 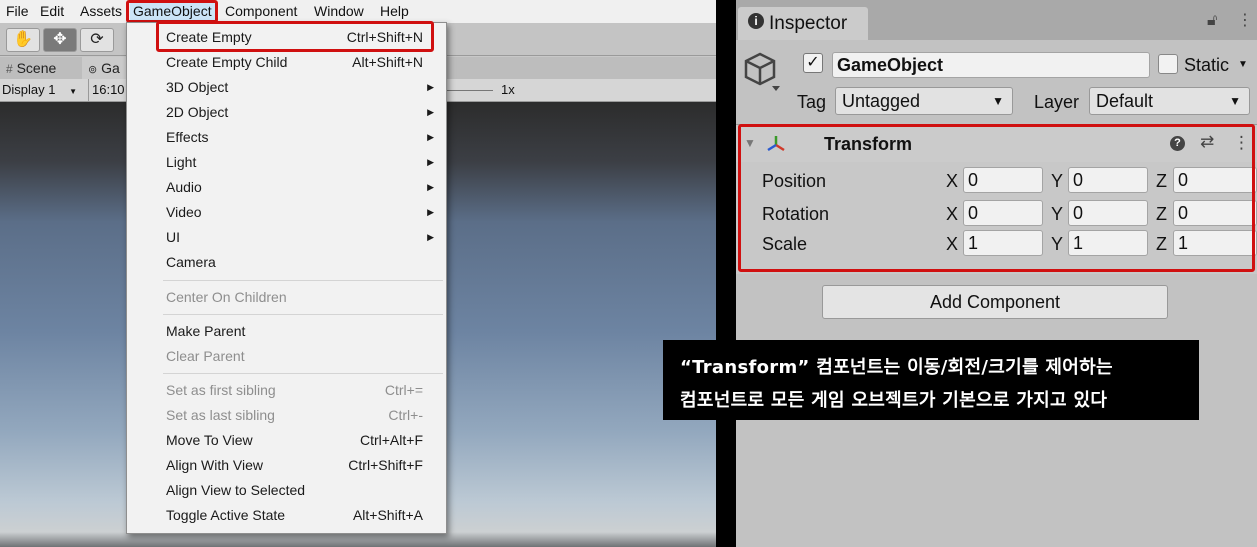 What do you see at coordinates (226, 515) in the screenshot?
I see `menu-item-label: Toggle Active State` at bounding box center [226, 515].